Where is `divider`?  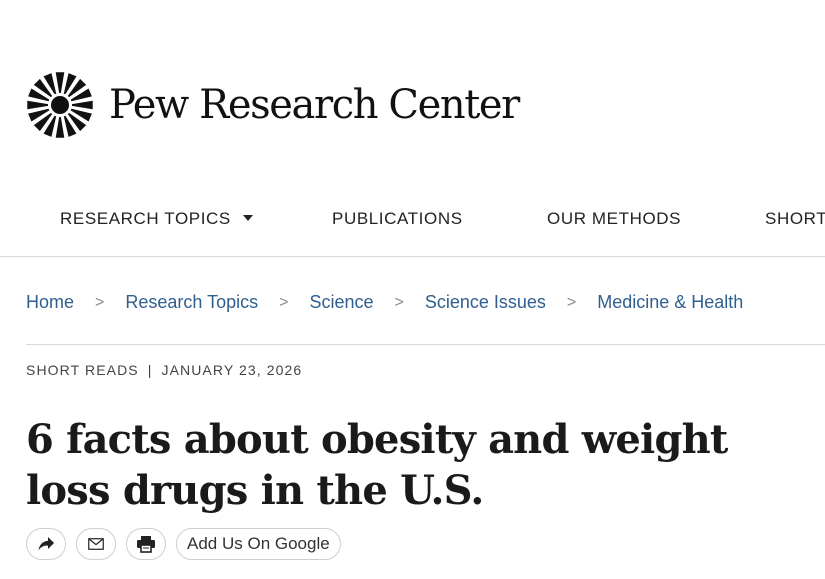 divider is located at coordinates (425, 344).